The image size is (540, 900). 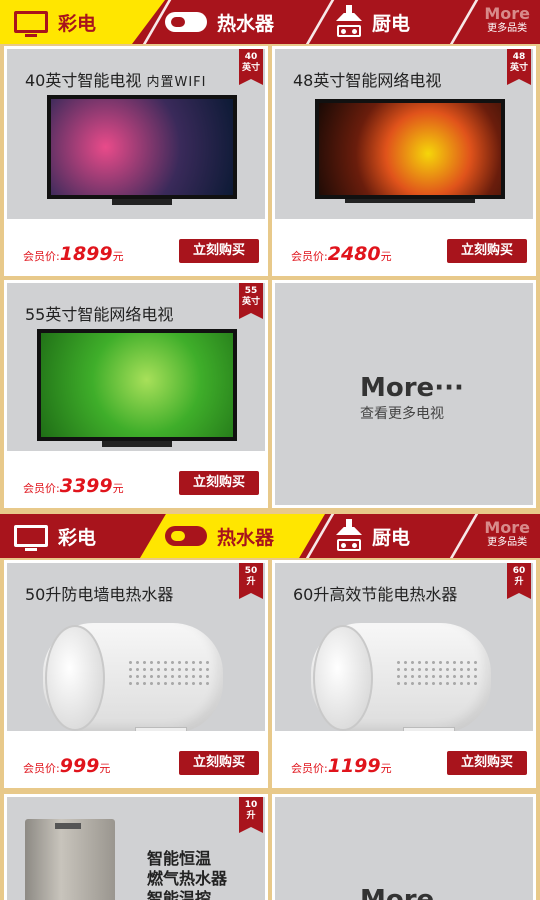 What do you see at coordinates (412, 388) in the screenshot?
I see `more-title: More···` at bounding box center [412, 388].